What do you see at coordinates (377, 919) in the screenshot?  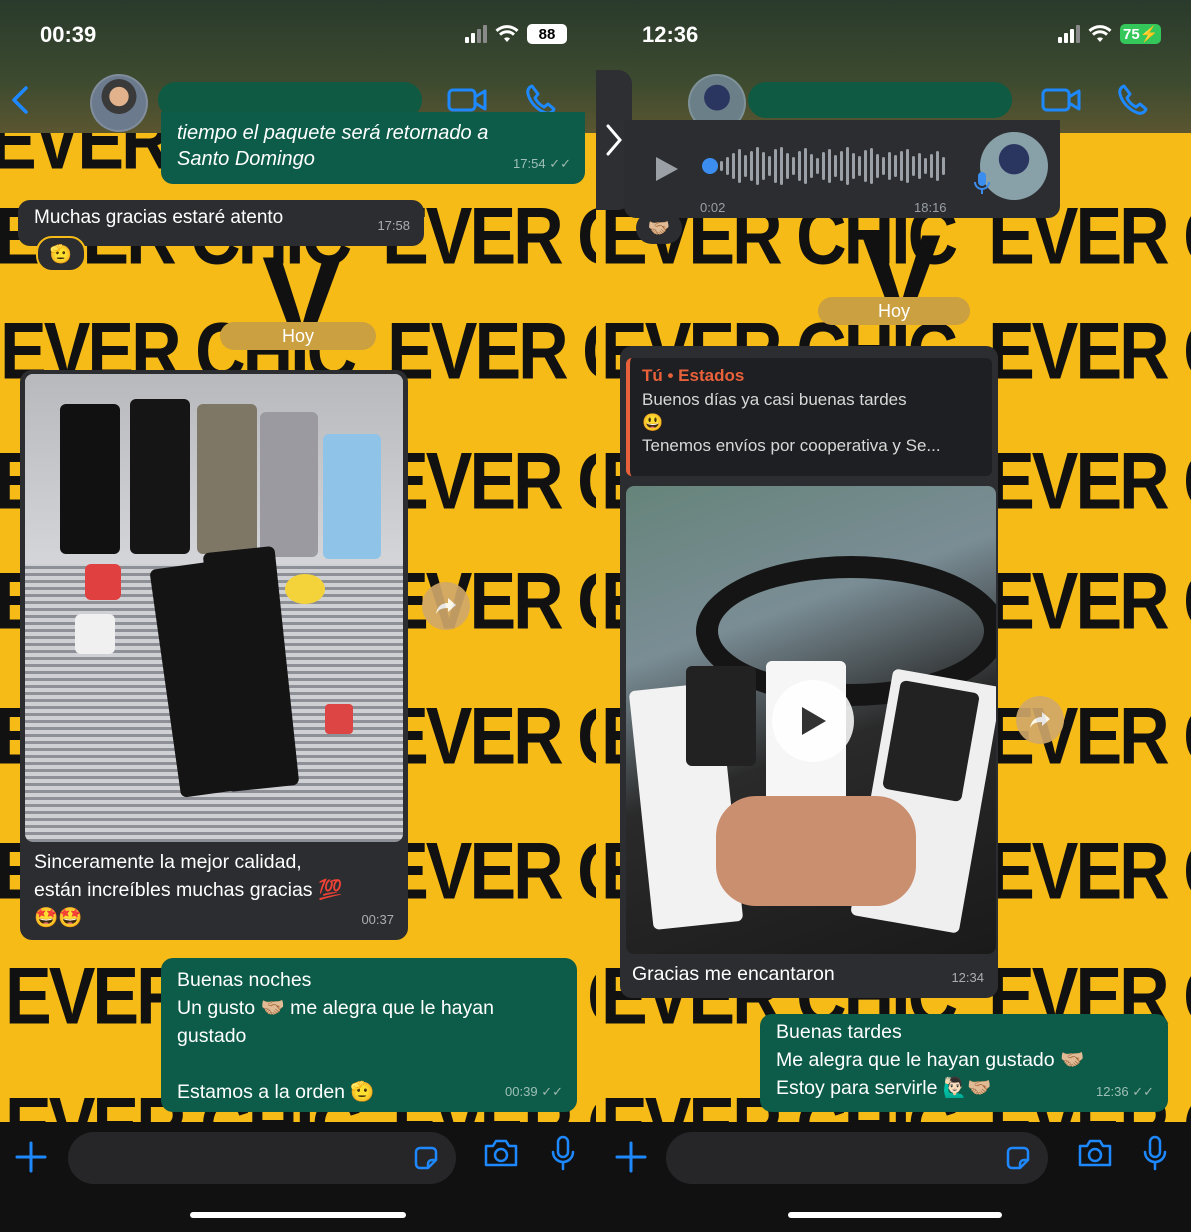 I see `message-time: 00:37` at bounding box center [377, 919].